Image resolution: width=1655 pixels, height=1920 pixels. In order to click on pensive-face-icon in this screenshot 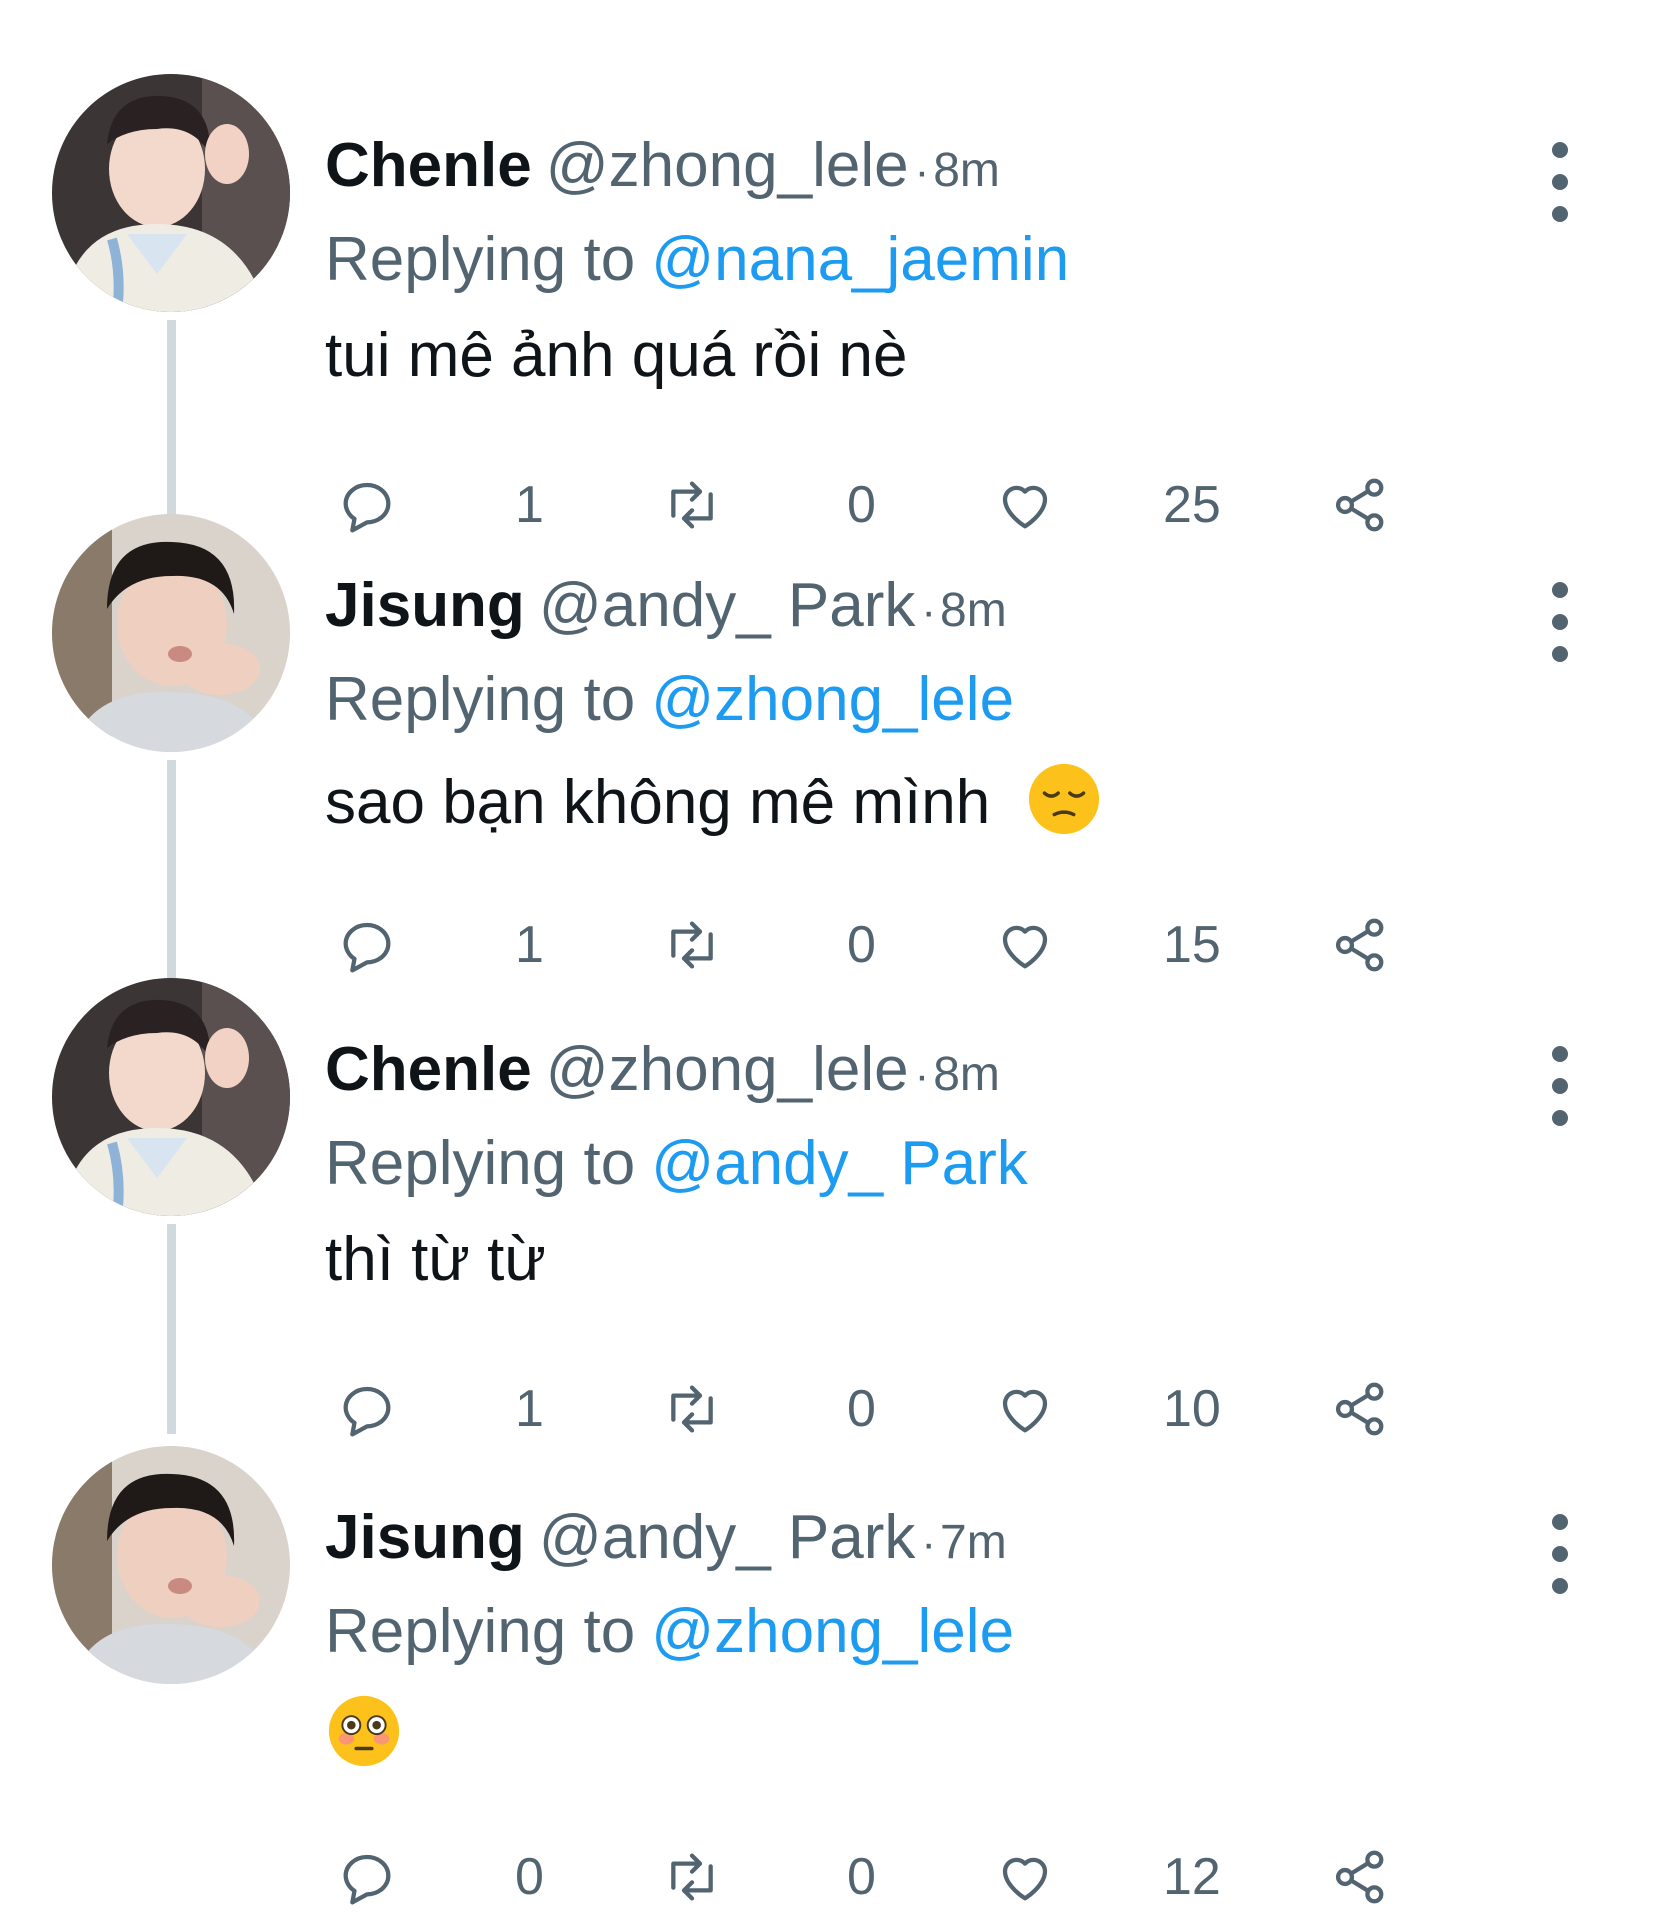, I will do `click(1064, 806)`.